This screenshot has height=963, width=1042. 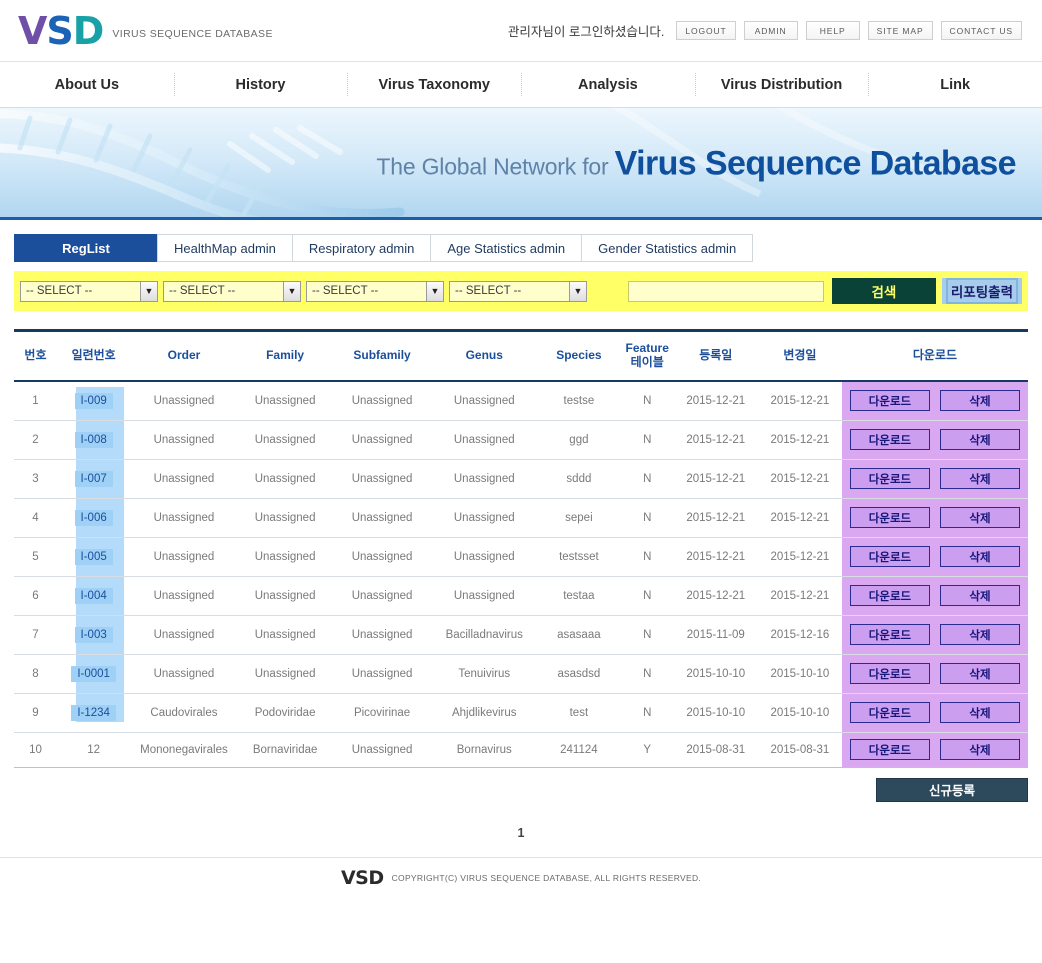 I want to click on serial-highlight: I-009, so click(x=93, y=400).